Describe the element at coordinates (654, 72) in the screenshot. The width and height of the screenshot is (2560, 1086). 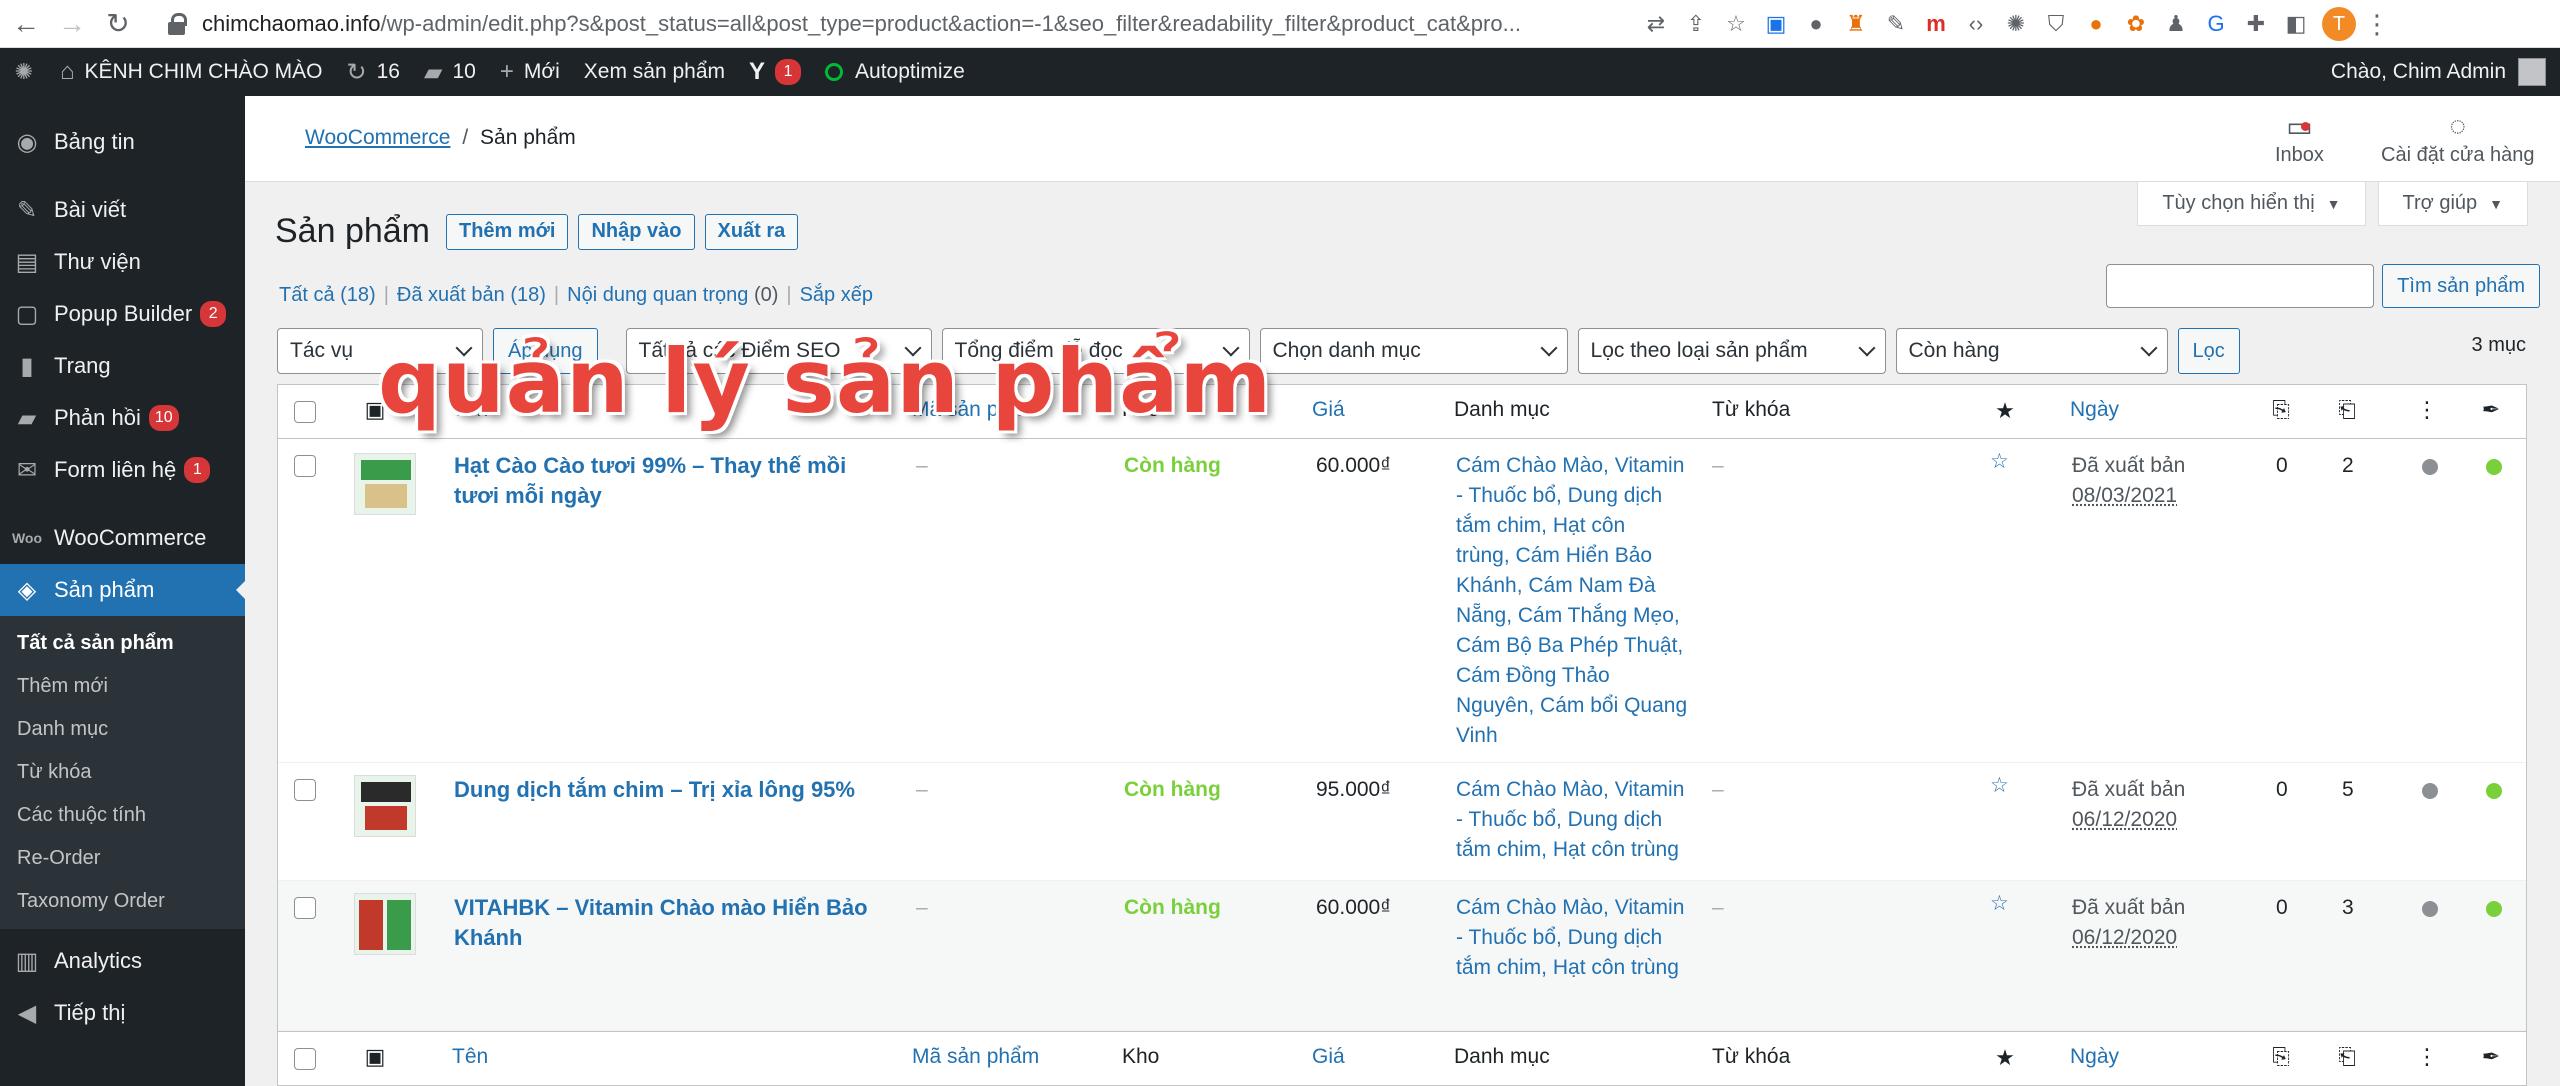
I see `view-products-link: Xem sản phẩm` at that location.